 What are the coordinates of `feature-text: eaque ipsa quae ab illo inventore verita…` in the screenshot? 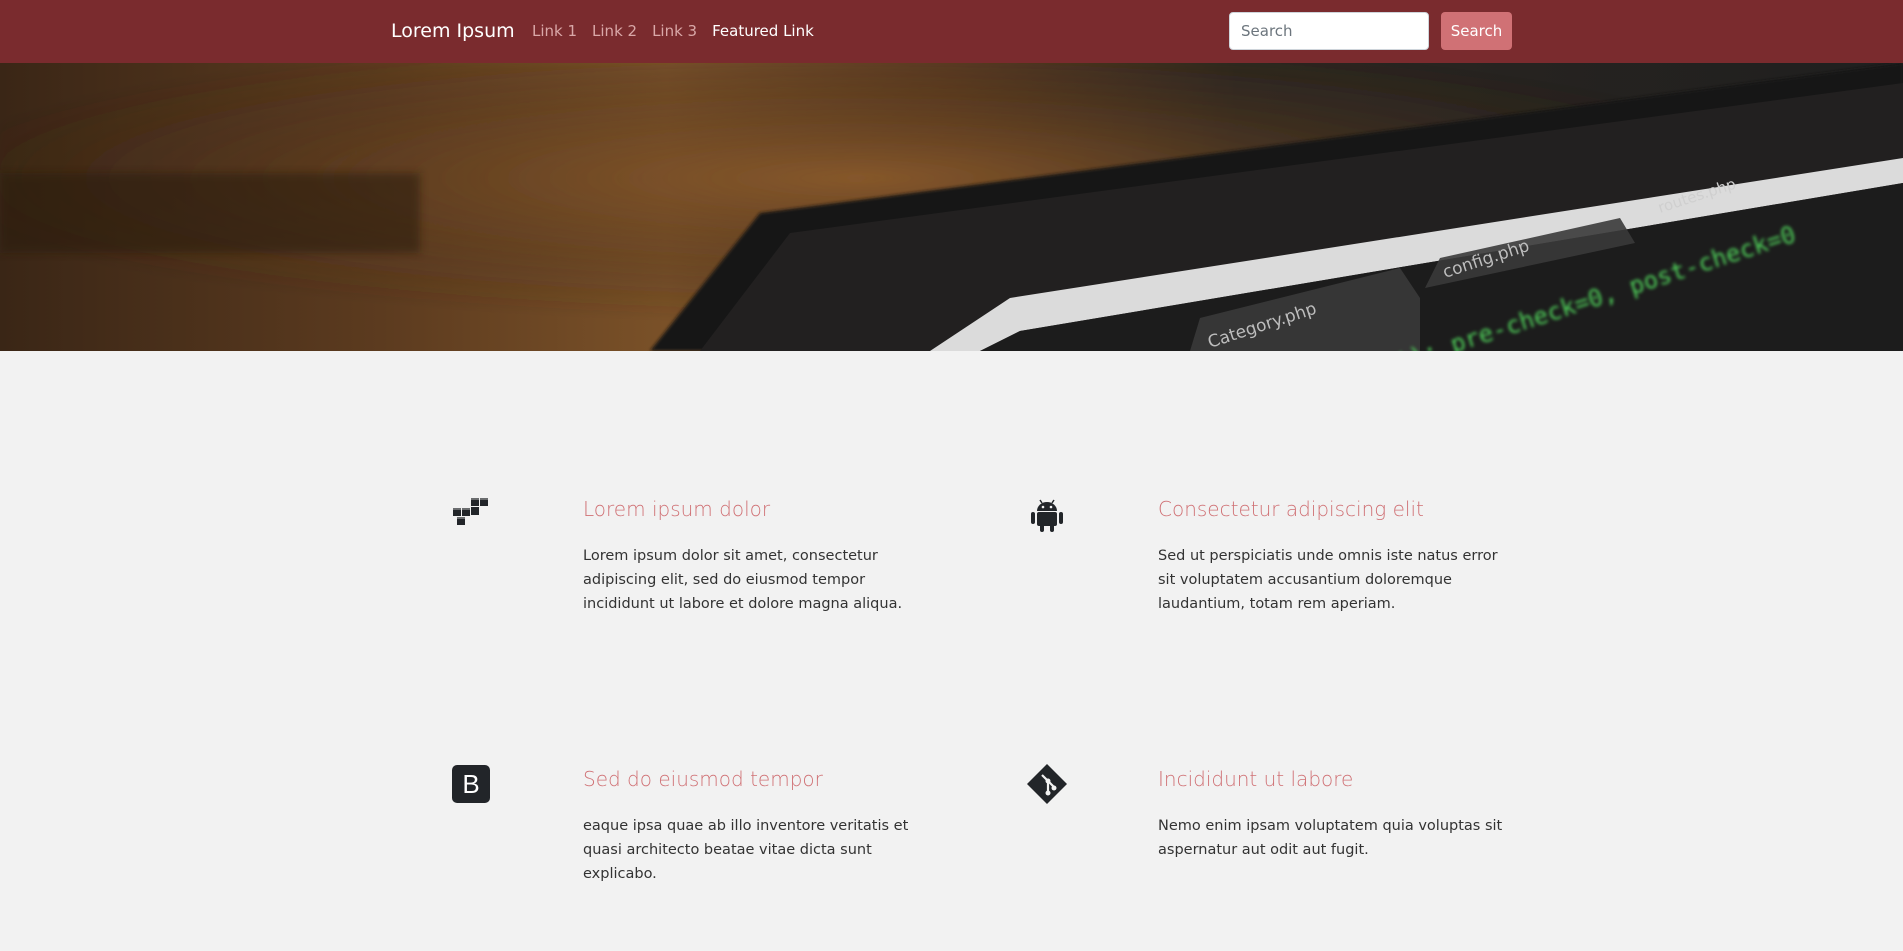 It's located at (746, 850).